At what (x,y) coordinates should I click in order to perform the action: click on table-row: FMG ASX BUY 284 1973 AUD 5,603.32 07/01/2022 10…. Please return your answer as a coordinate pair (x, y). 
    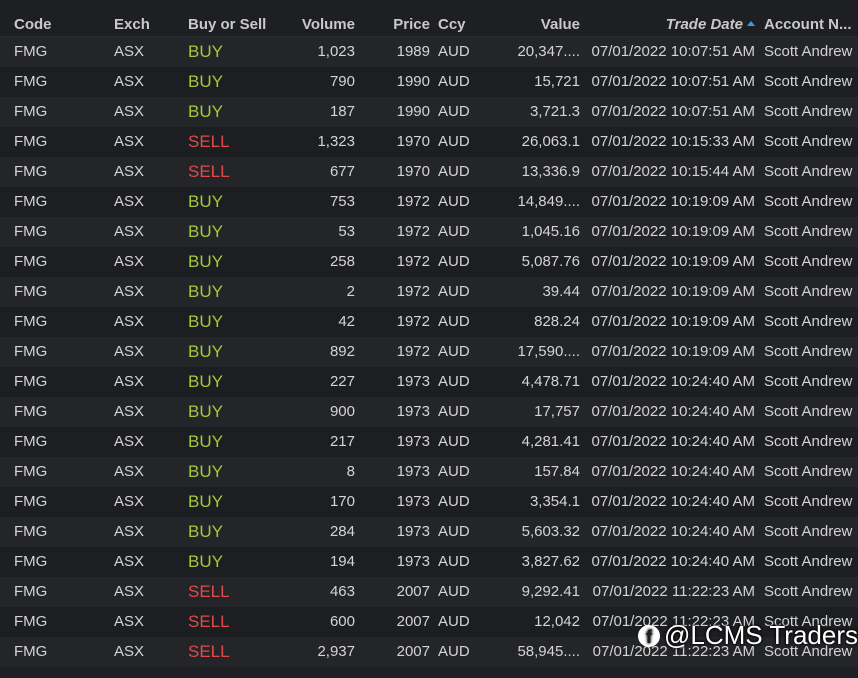
    Looking at the image, I should click on (429, 532).